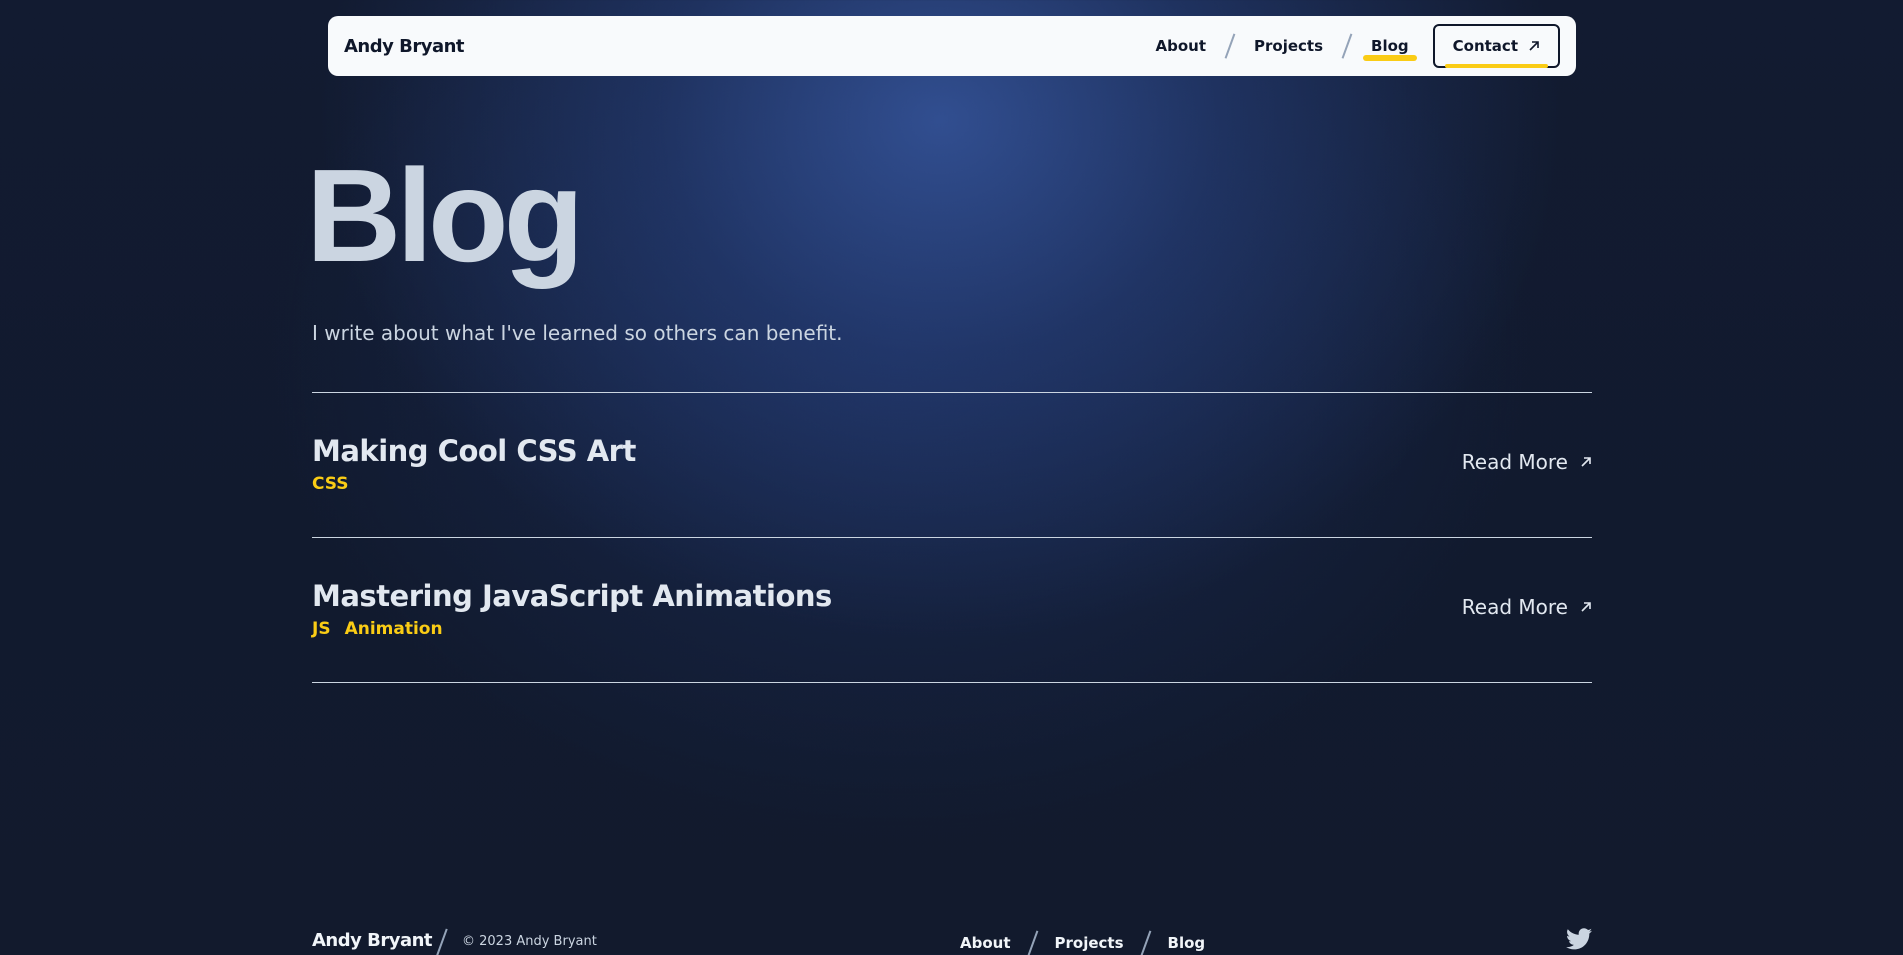 Image resolution: width=1903 pixels, height=955 pixels. What do you see at coordinates (1579, 939) in the screenshot?
I see `twitter-icon` at bounding box center [1579, 939].